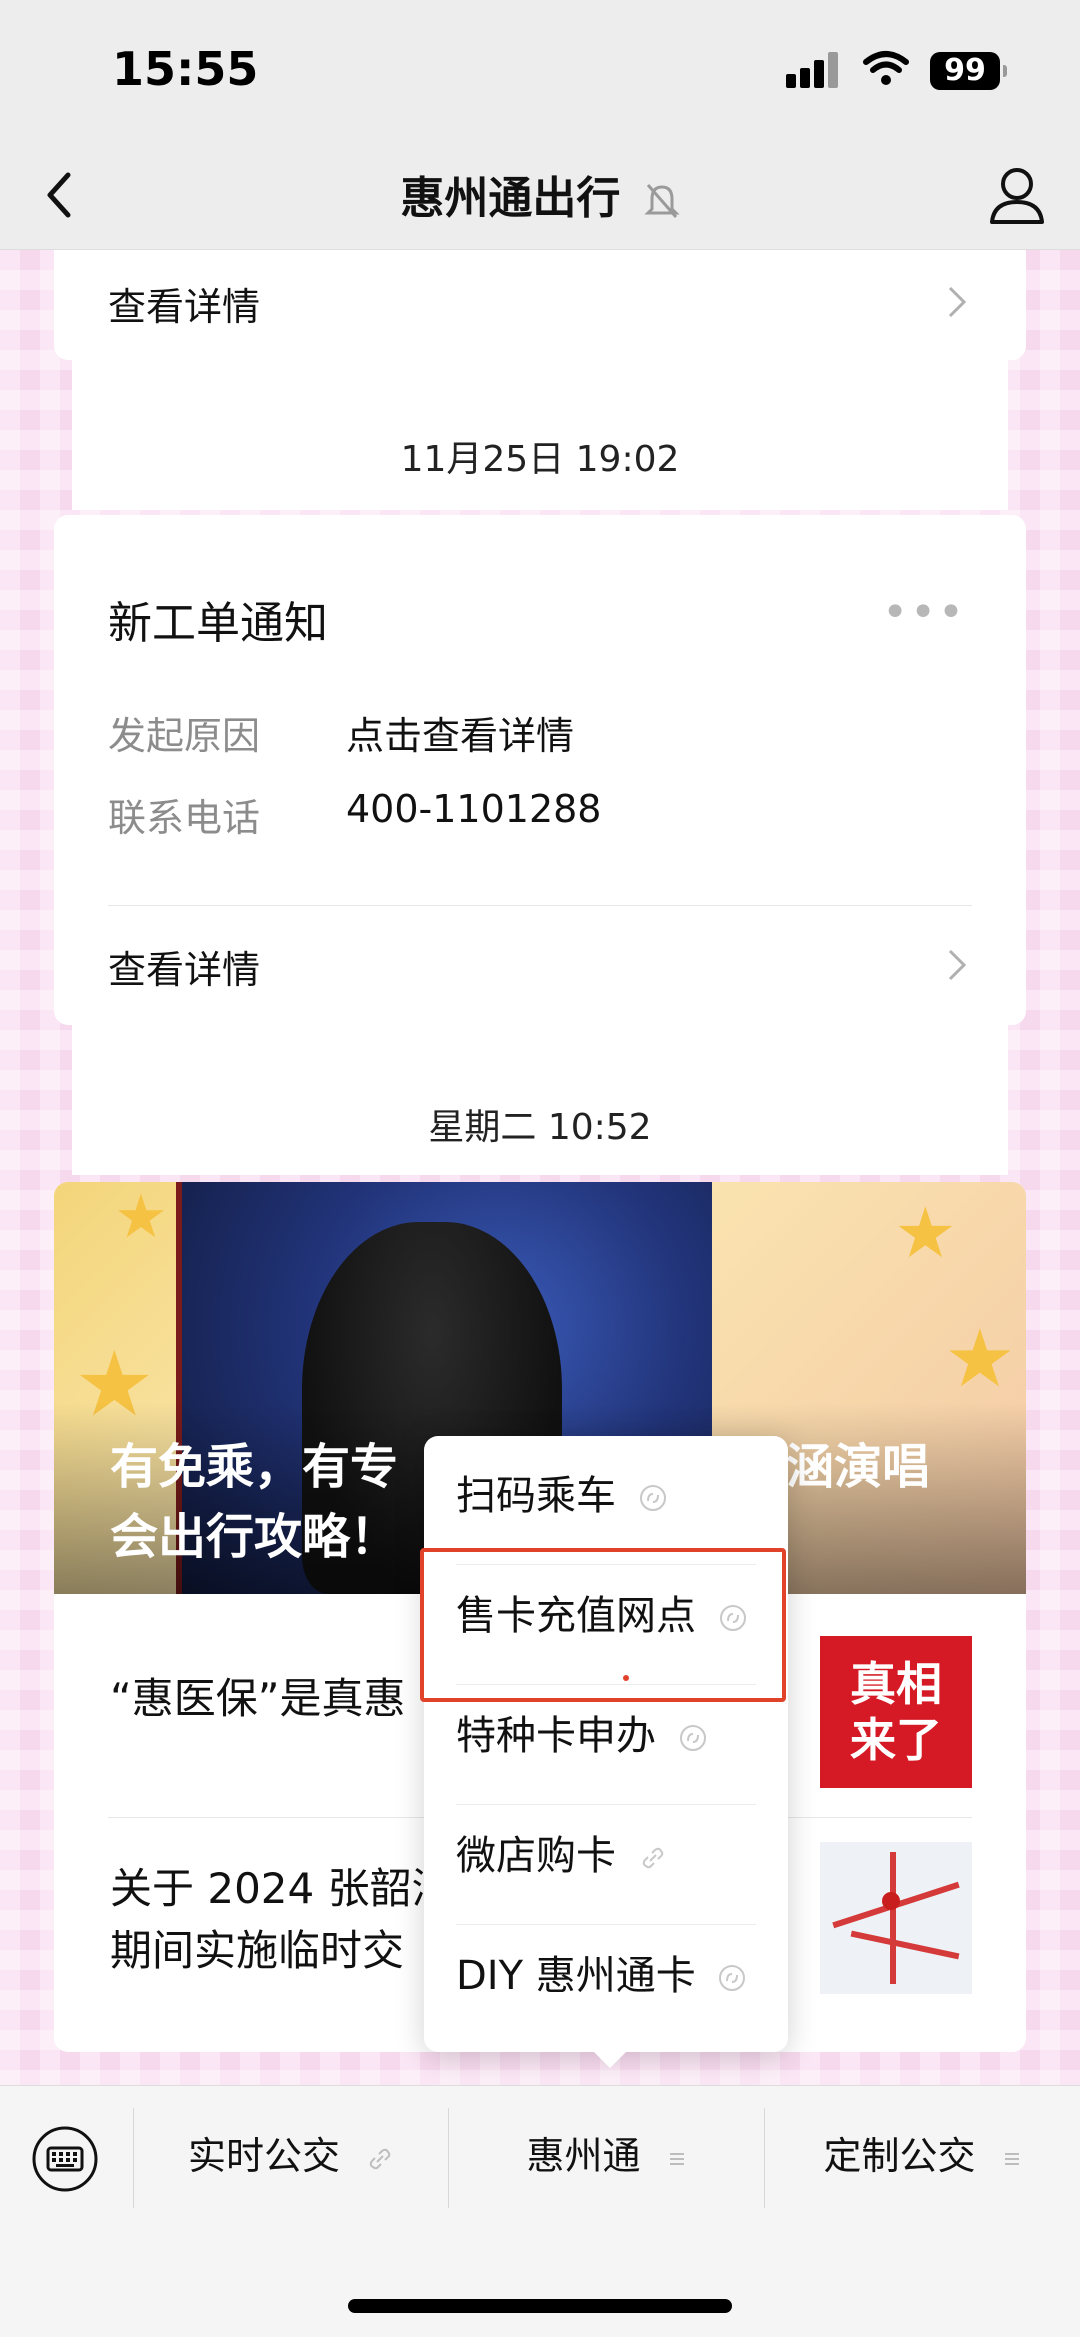  Describe the element at coordinates (556, 1736) in the screenshot. I see `menu-item-label: 特种卡申办` at that location.